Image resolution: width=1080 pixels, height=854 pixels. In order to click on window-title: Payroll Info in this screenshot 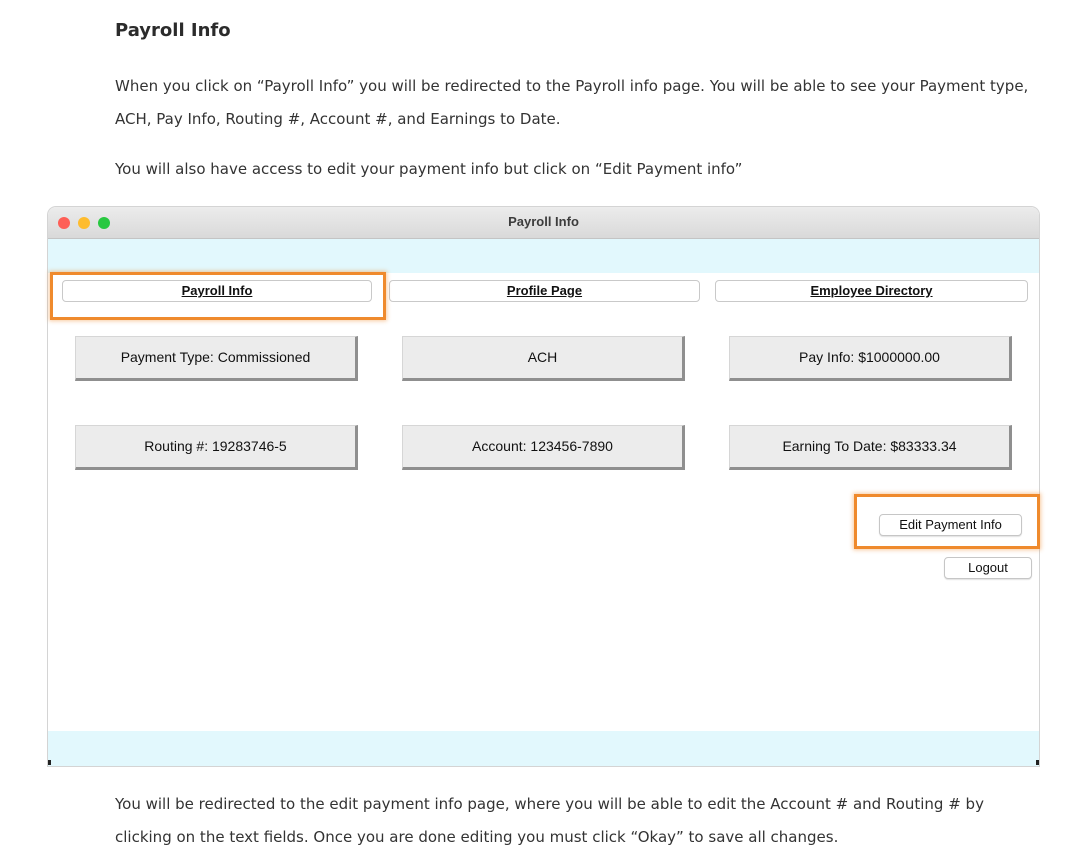, I will do `click(543, 221)`.